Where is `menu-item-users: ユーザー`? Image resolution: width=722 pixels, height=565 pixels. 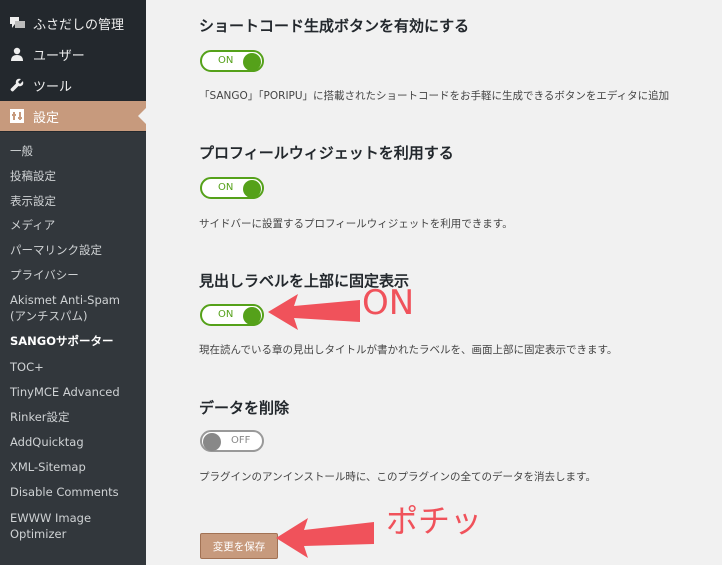
menu-item-users: ユーザー is located at coordinates (73, 54).